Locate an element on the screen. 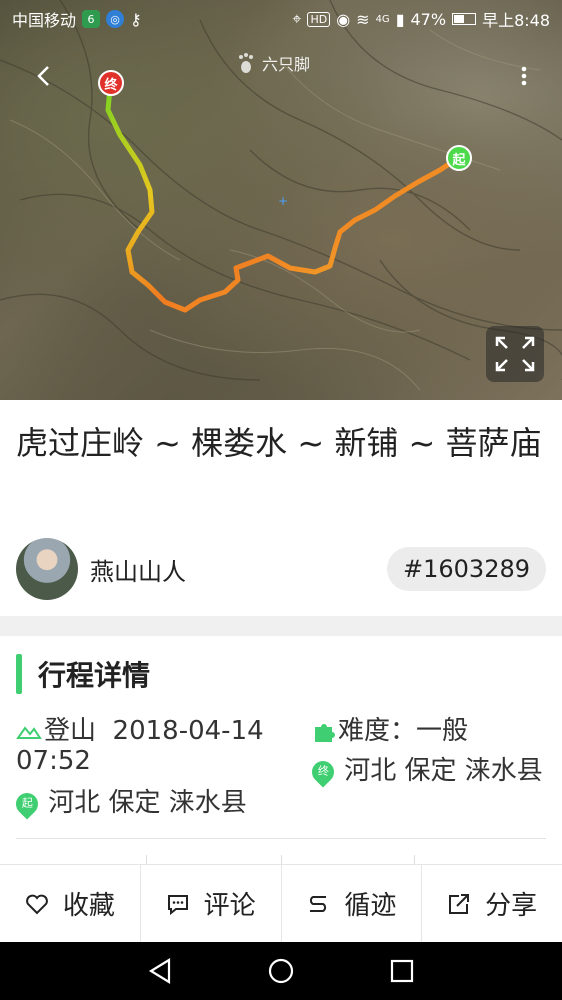  comment-label: 评论 is located at coordinates (229, 906).